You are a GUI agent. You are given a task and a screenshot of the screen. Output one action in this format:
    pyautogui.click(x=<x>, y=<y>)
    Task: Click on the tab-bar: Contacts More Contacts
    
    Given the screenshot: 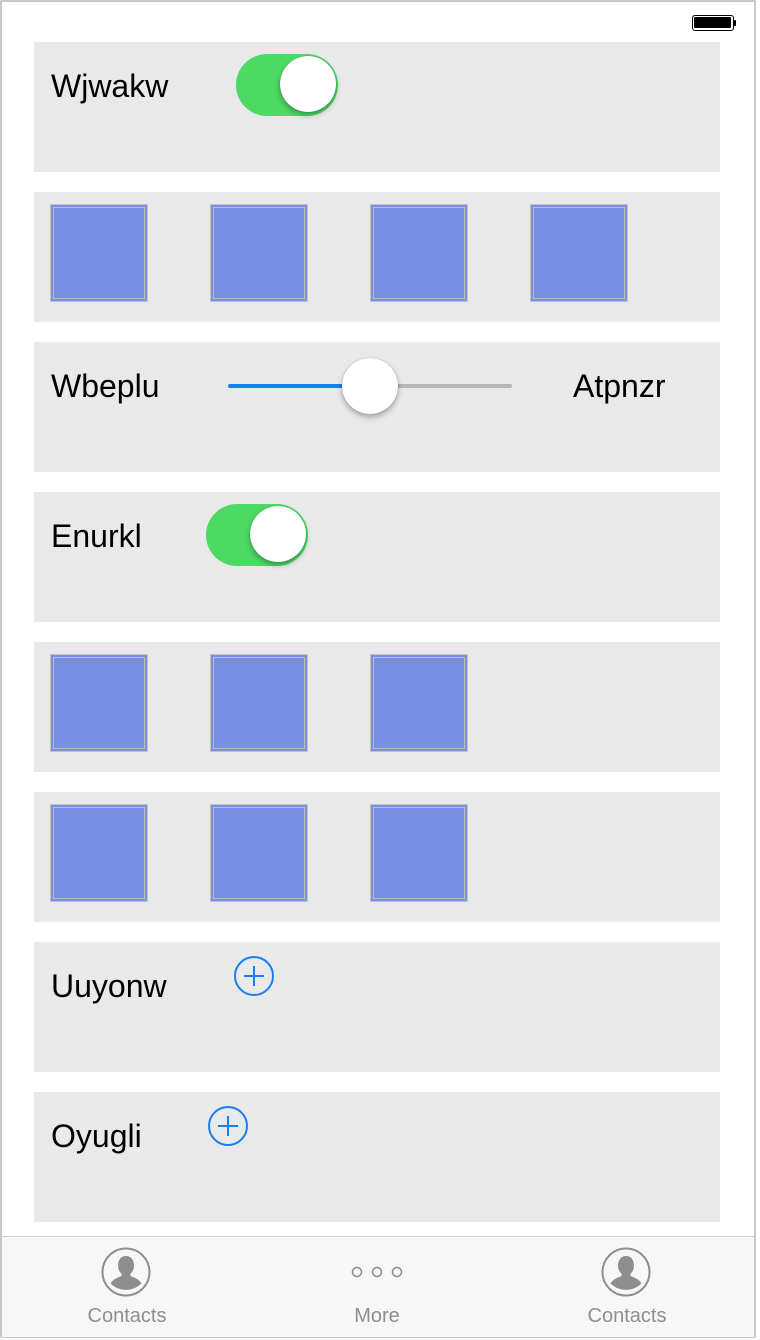 What is the action you would take?
    pyautogui.click(x=378, y=1286)
    